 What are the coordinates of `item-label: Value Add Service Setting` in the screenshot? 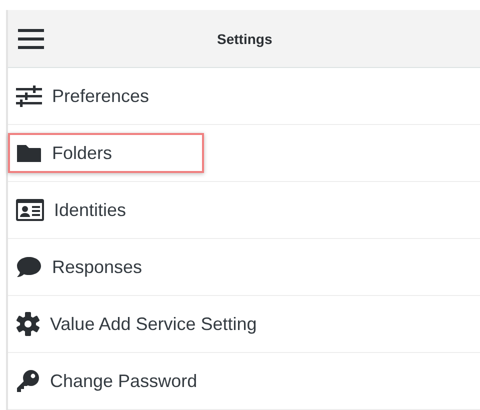 It's located at (153, 324).